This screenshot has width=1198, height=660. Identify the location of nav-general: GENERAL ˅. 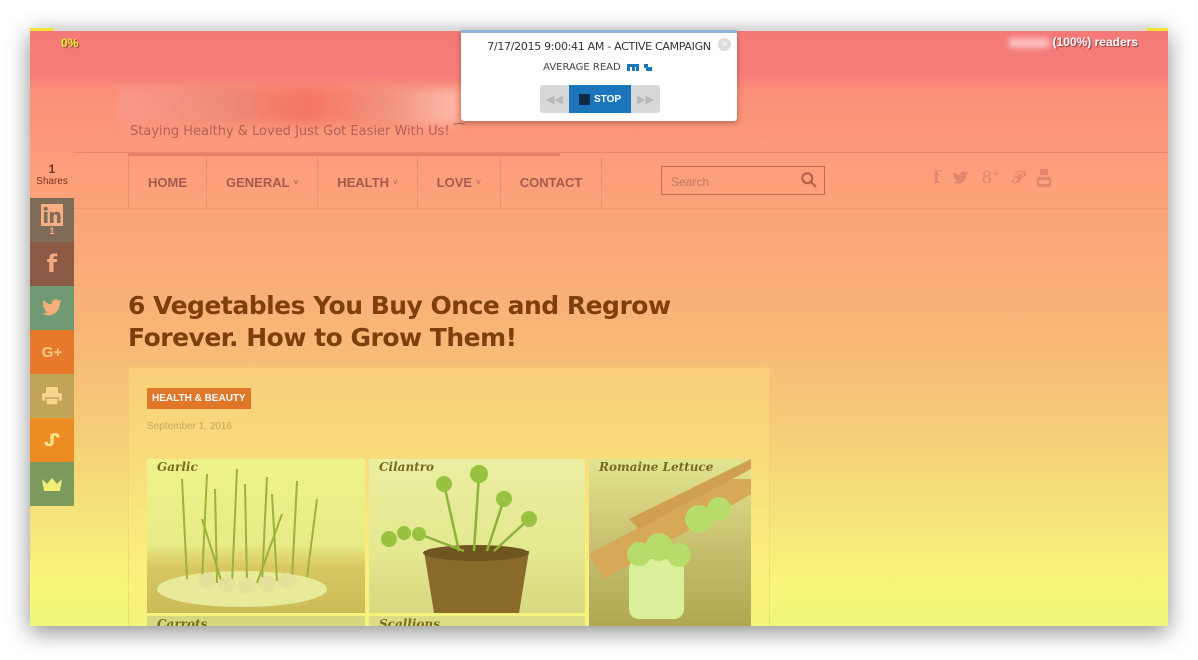
(263, 182).